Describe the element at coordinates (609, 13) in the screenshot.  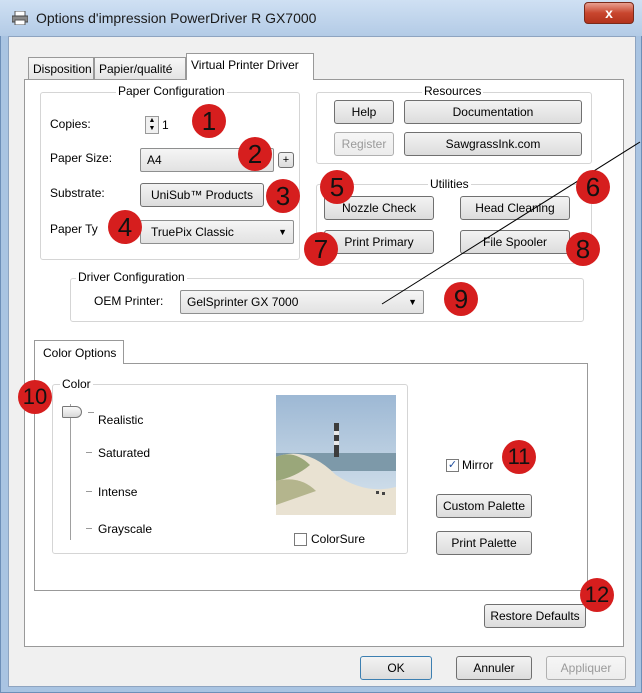
I see `close-button: x` at that location.